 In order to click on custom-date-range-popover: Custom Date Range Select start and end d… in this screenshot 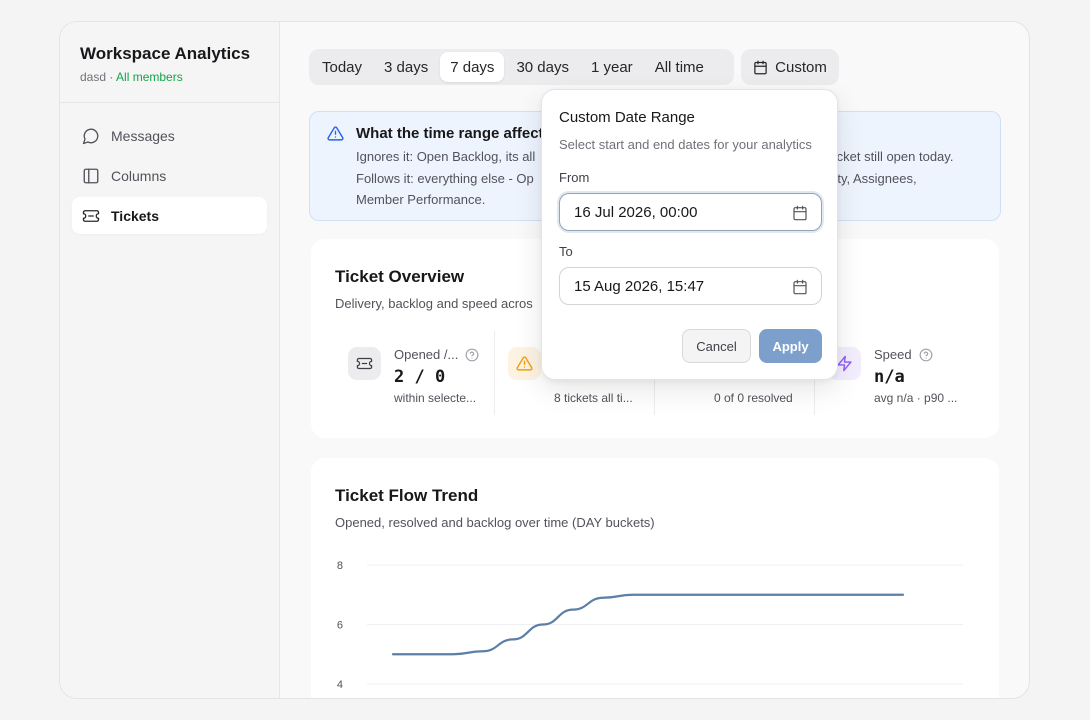, I will do `click(689, 234)`.